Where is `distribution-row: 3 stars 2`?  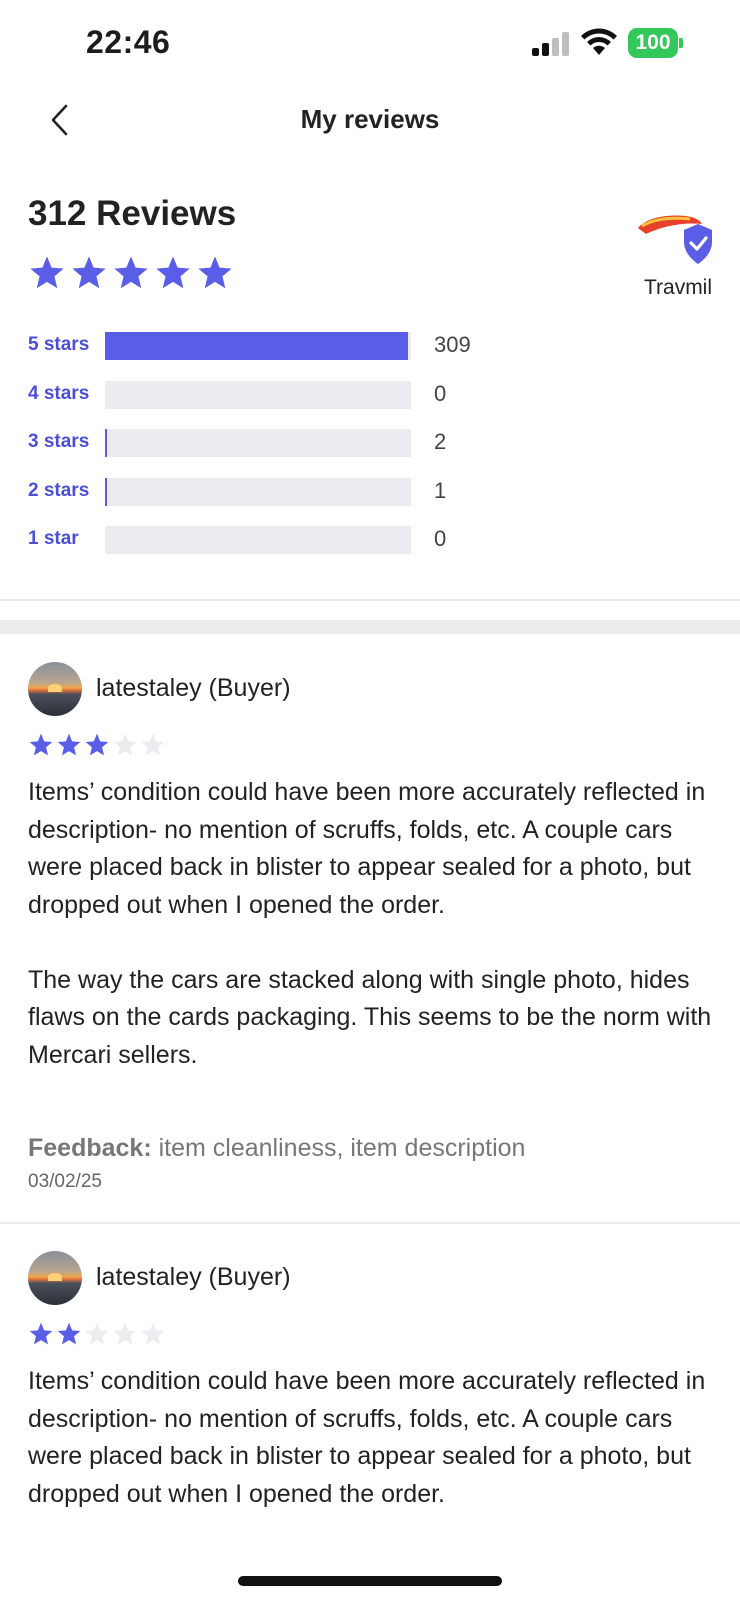
distribution-row: 3 stars 2 is located at coordinates (278, 443).